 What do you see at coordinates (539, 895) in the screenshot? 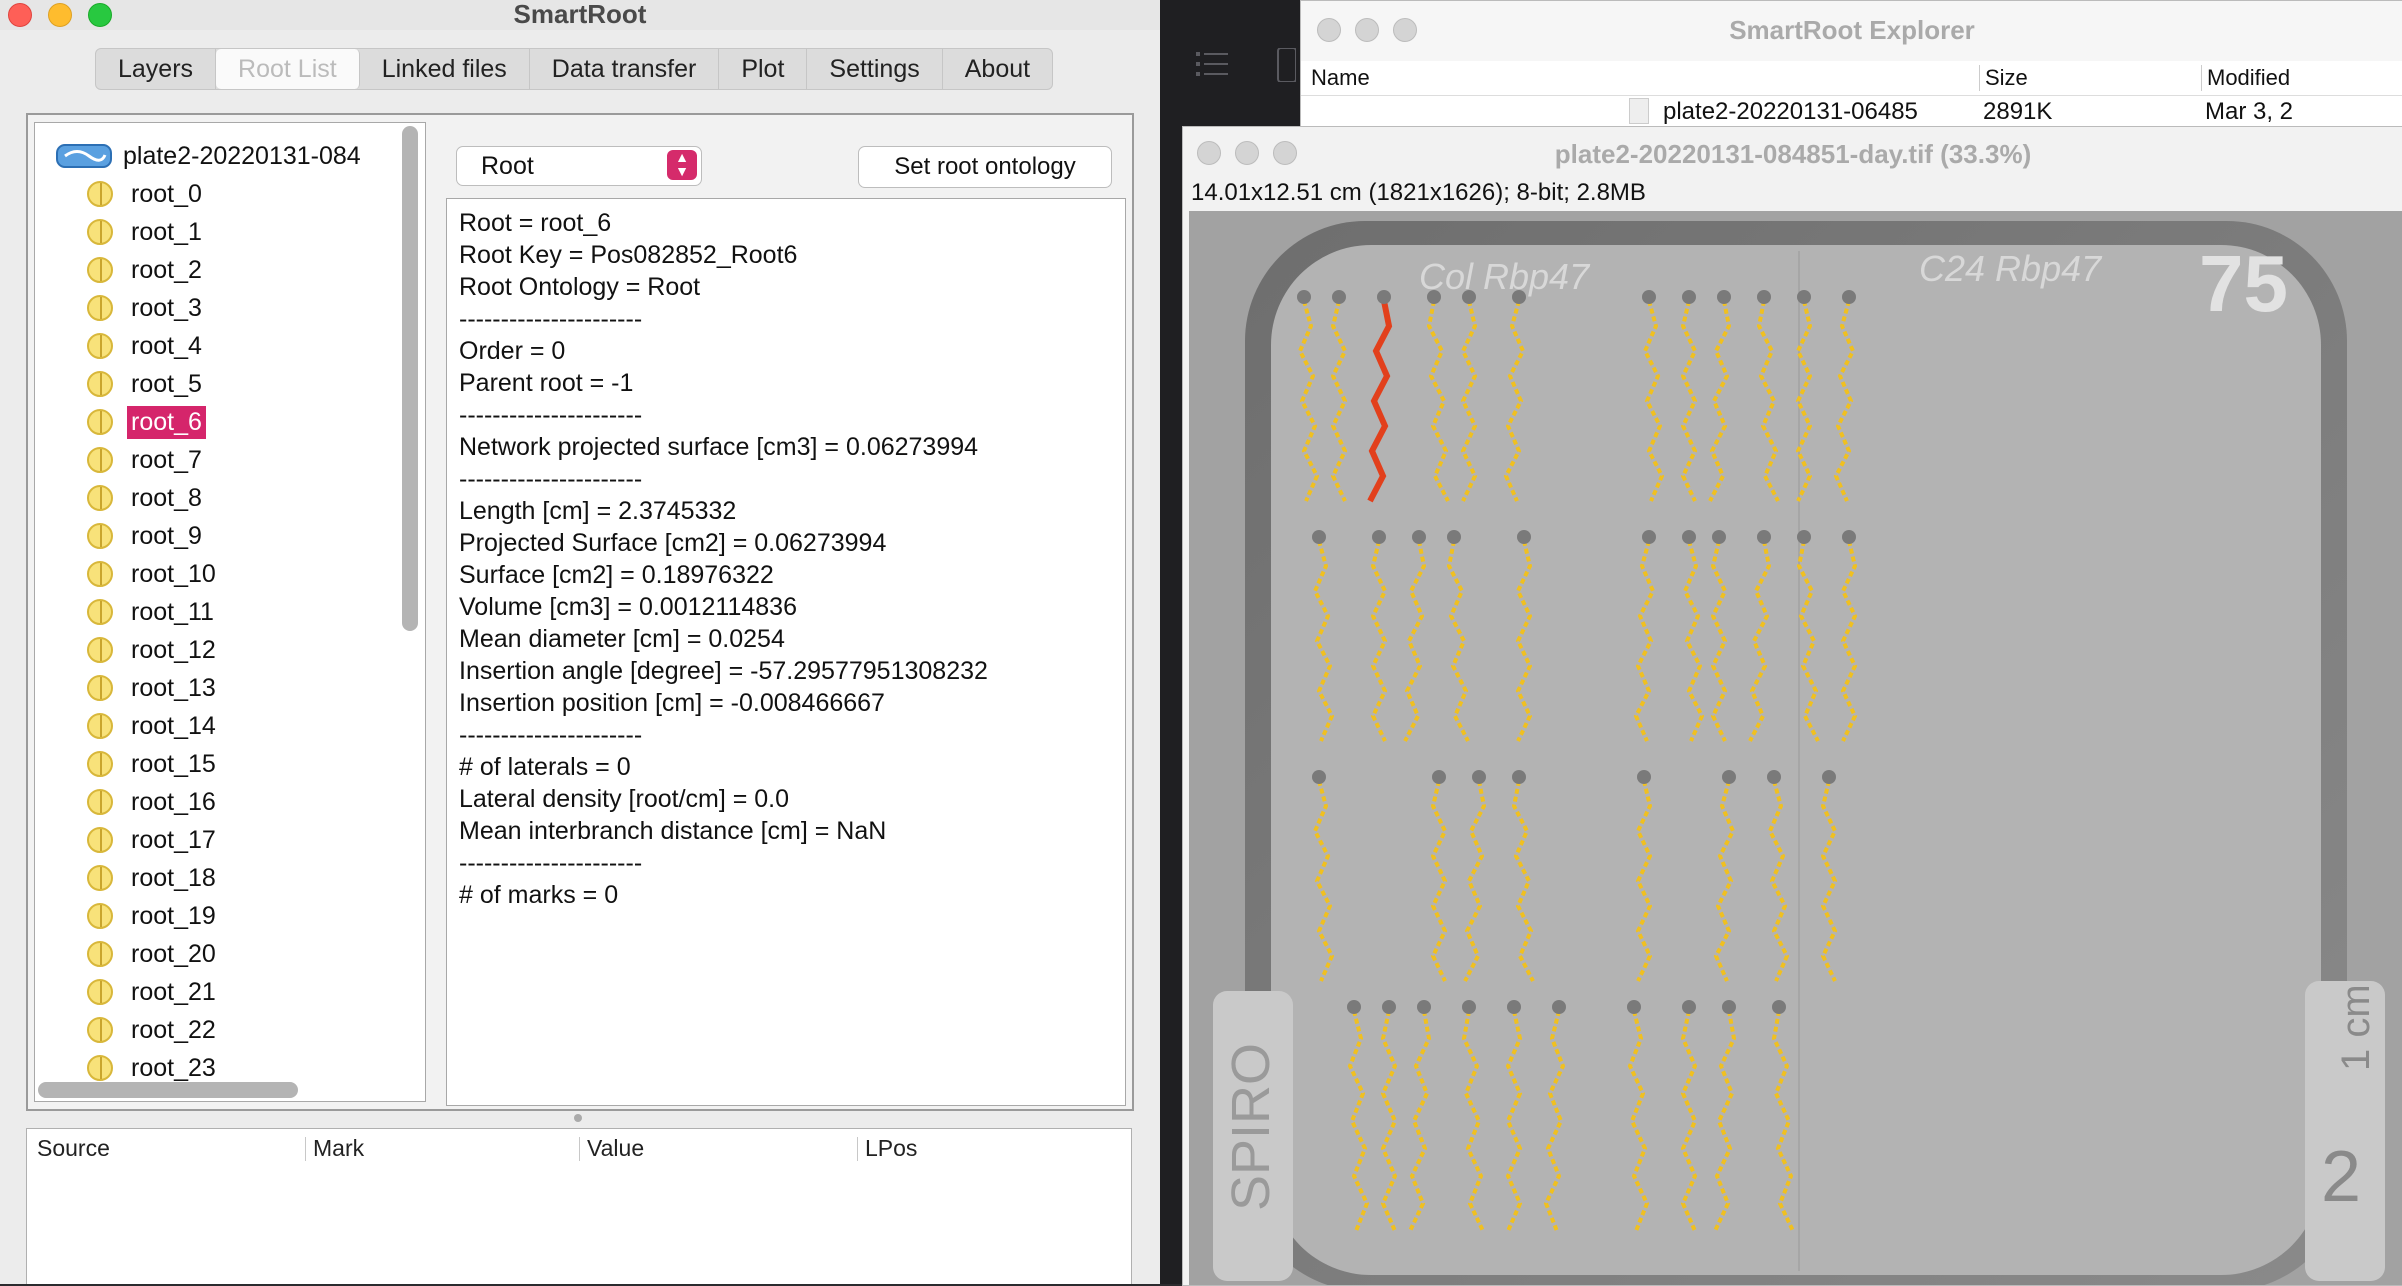
I see `root-info-line: # of marks = 0` at bounding box center [539, 895].